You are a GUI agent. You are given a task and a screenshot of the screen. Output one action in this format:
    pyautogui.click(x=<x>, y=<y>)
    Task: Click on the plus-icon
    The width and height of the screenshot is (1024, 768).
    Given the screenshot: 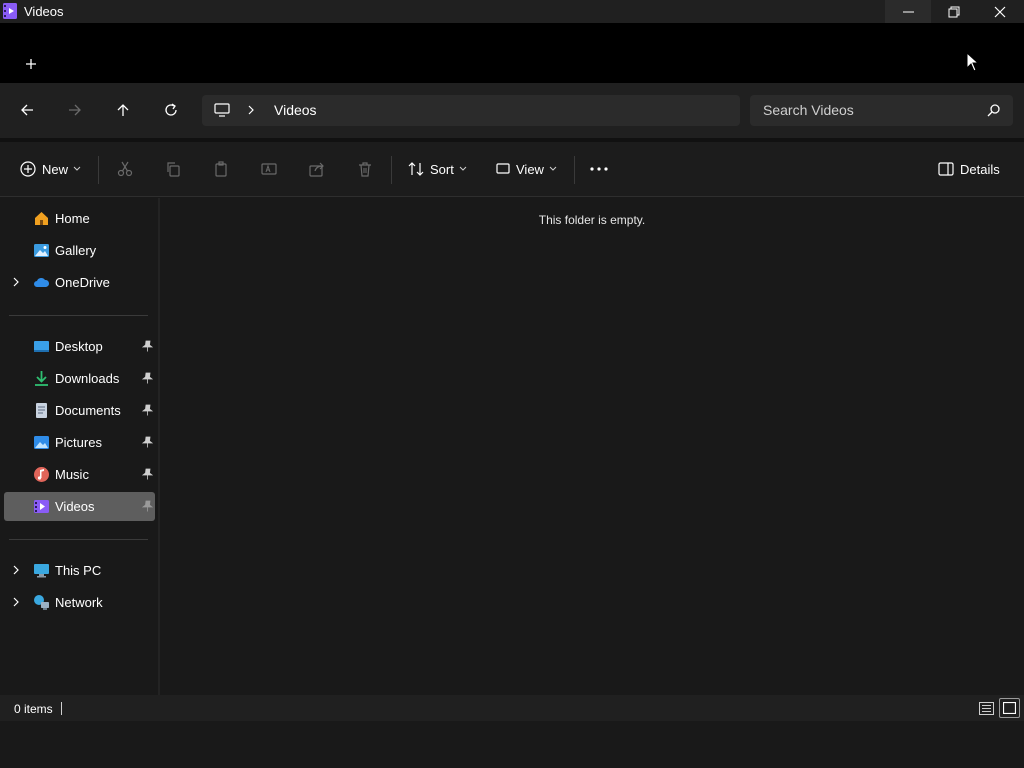 What is the action you would take?
    pyautogui.click(x=31, y=64)
    